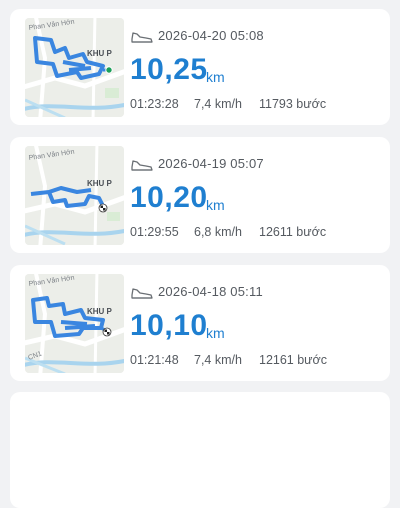  I want to click on activity-duration: 01:21:48, so click(154, 360).